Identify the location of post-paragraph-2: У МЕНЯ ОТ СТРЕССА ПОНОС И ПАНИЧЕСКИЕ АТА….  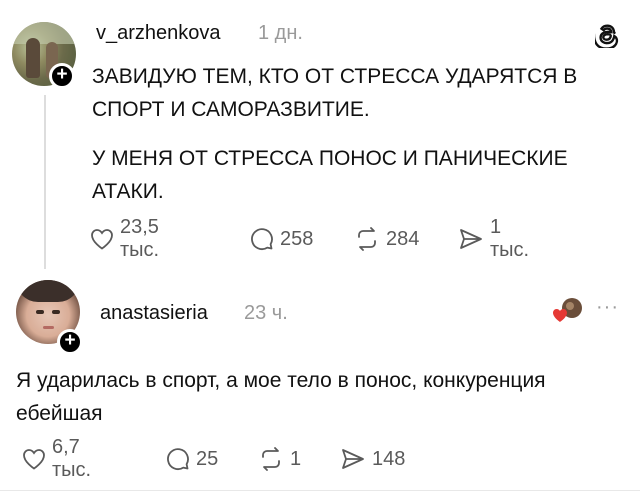
(330, 175).